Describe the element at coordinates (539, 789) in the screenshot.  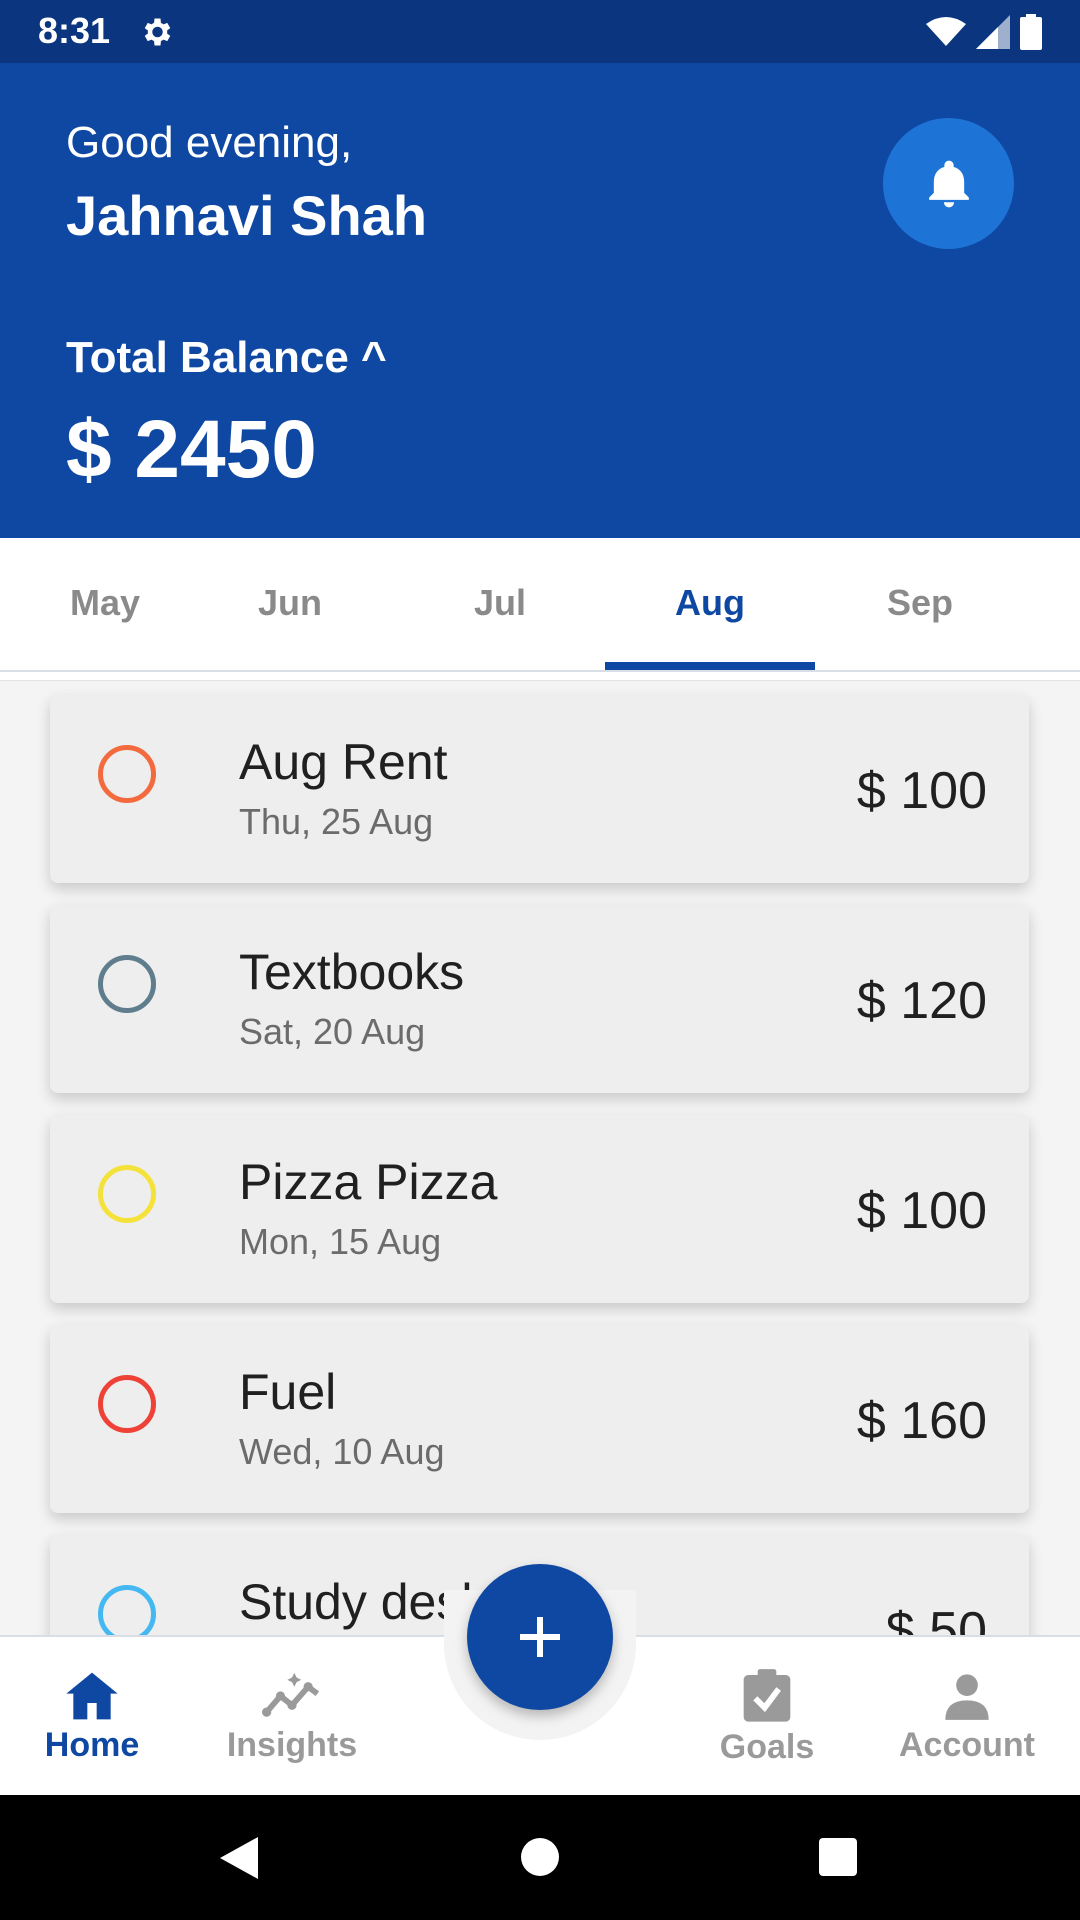
I see `transaction-card: Aug Rent Thu, 25 Aug $ 100` at that location.